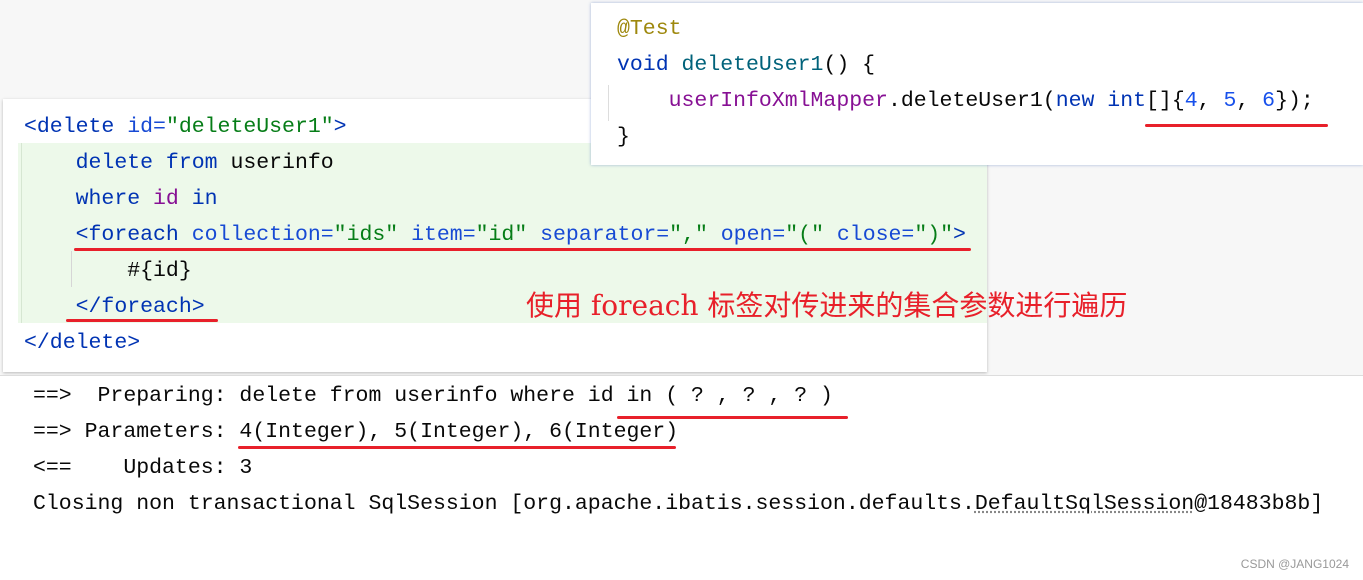 The height and width of the screenshot is (580, 1363). I want to click on code-token: collection=, so click(262, 235).